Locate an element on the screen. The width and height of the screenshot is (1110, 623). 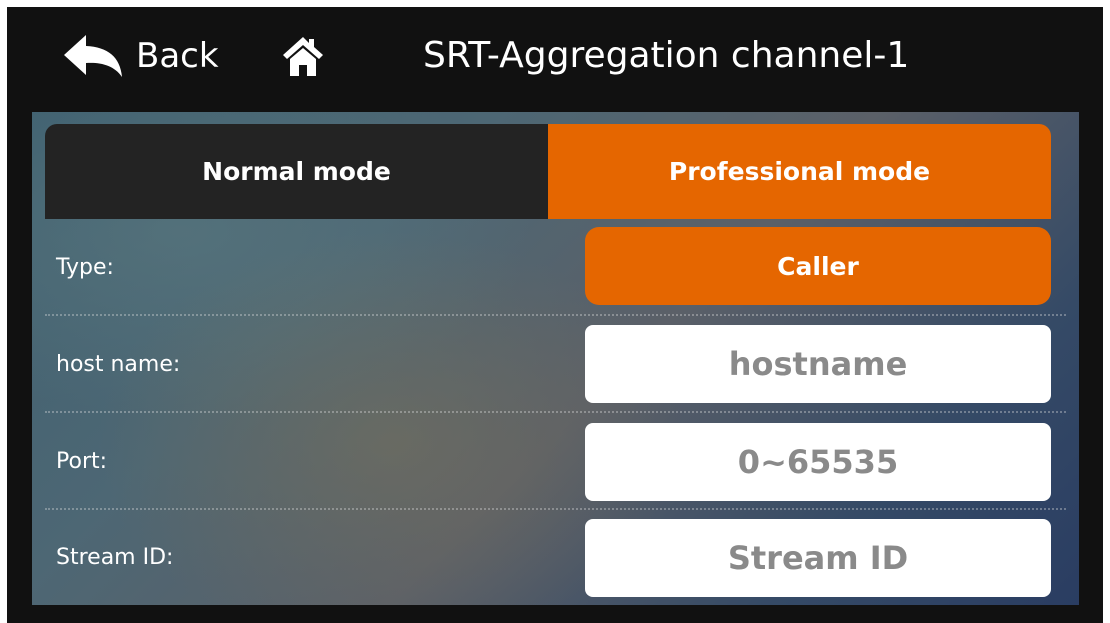
home-icon is located at coordinates (303, 56).